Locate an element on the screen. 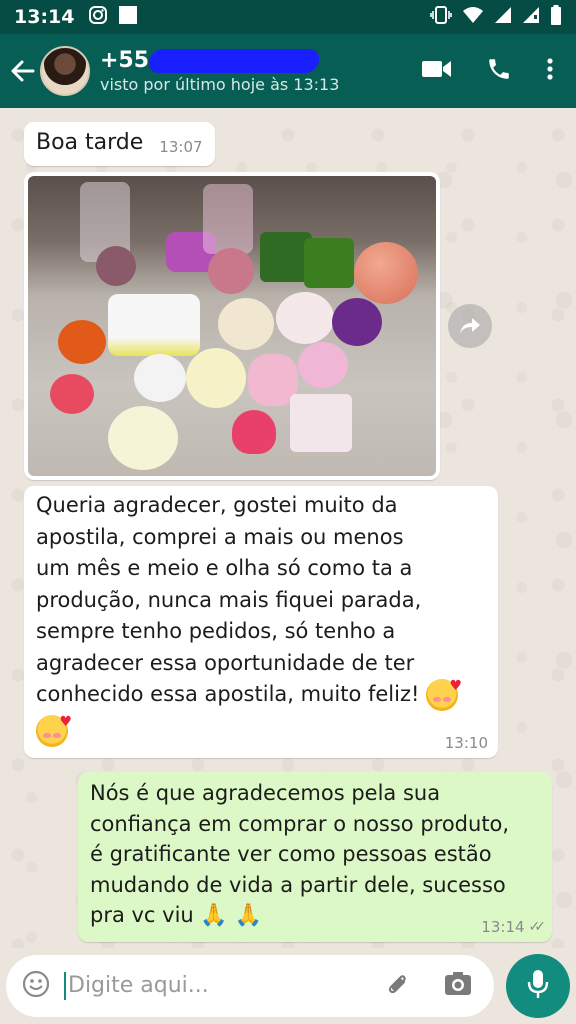  back-arrow-icon is located at coordinates (22, 71).